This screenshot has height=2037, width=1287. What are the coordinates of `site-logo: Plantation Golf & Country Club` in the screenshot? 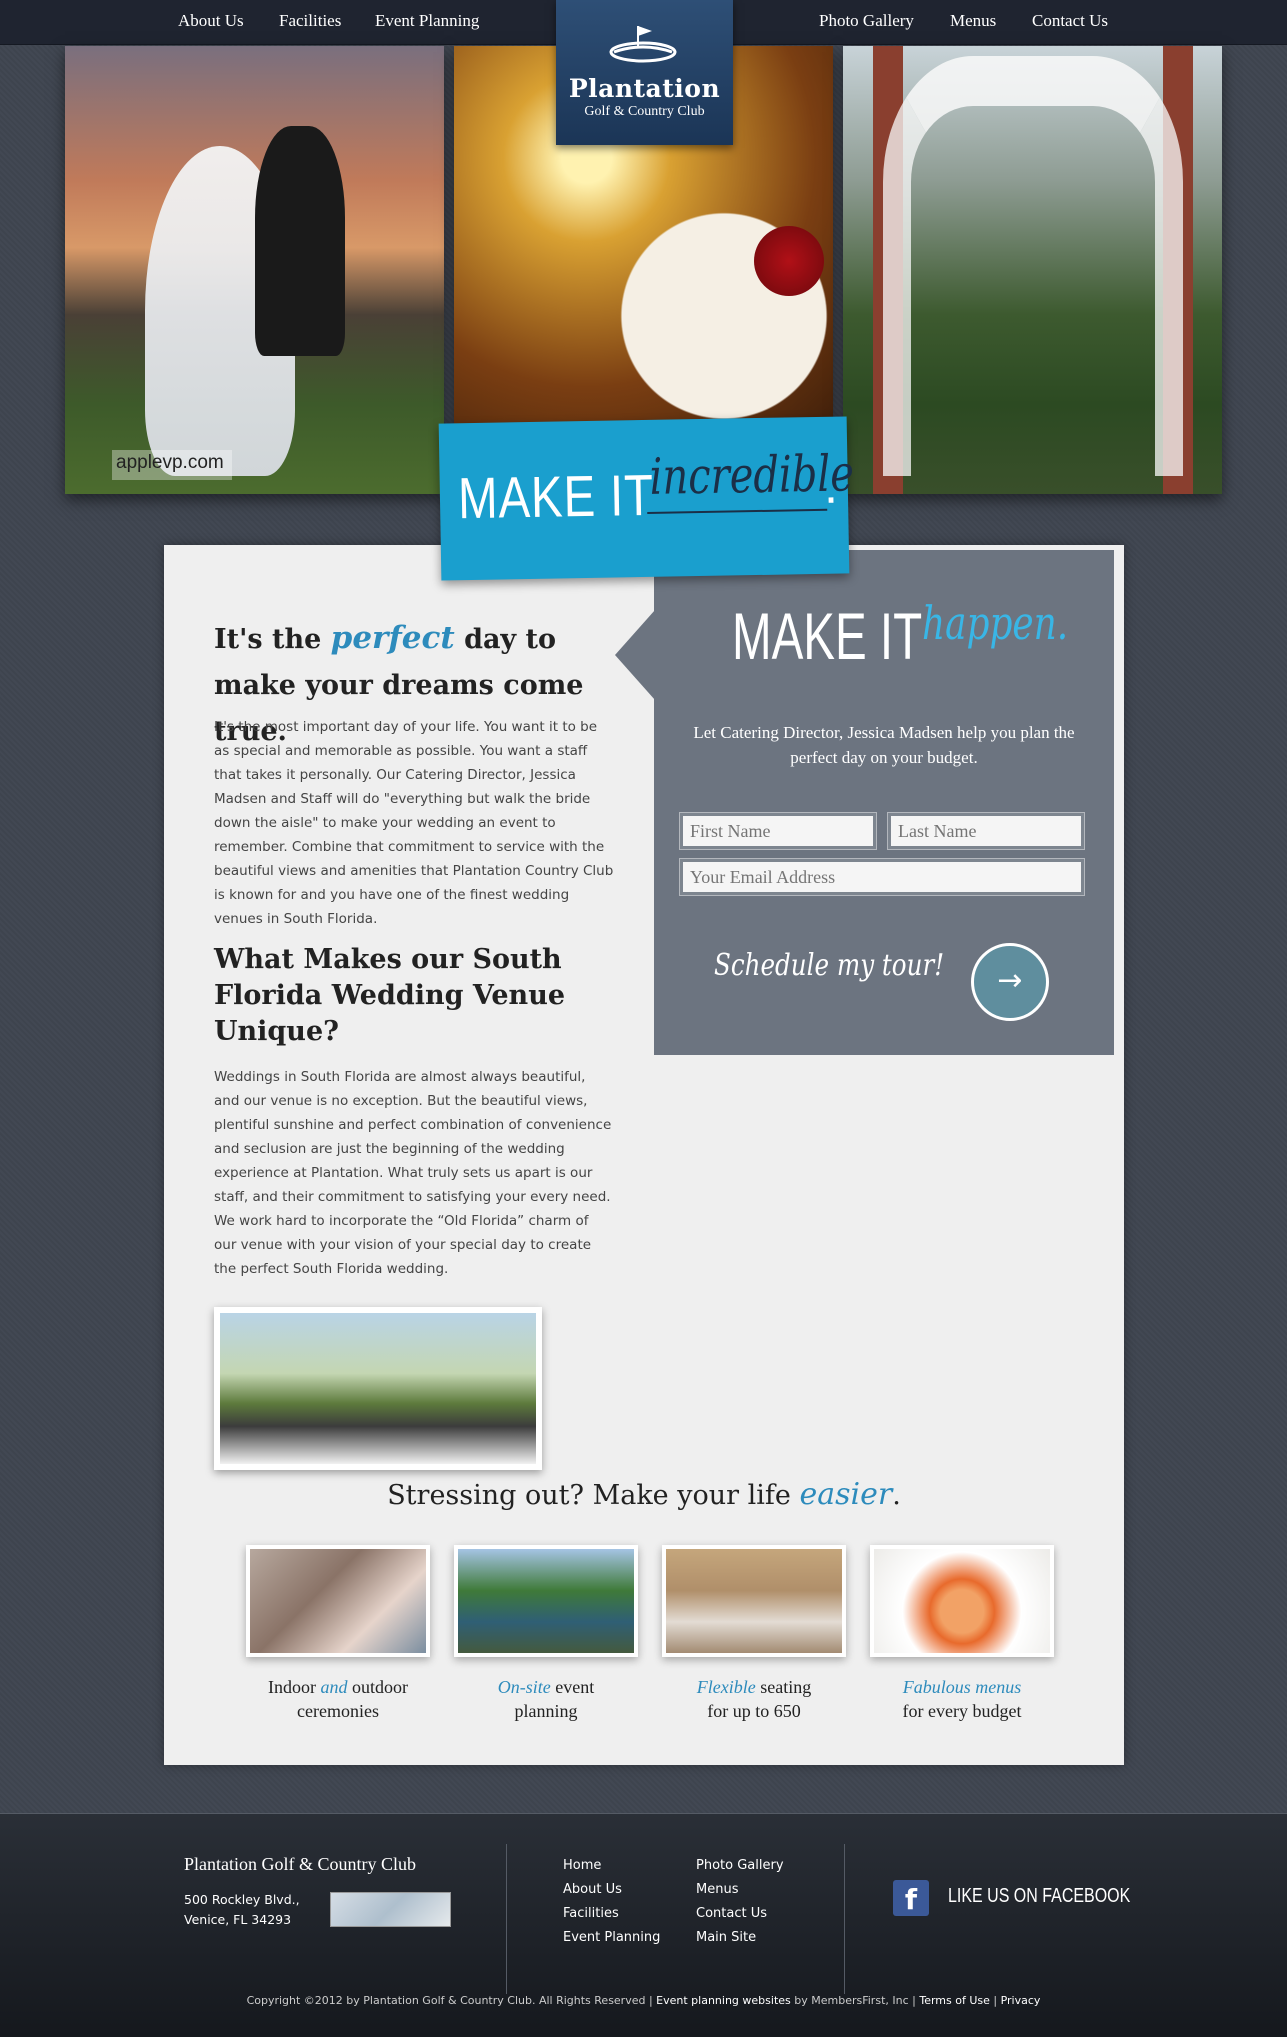 It's located at (644, 72).